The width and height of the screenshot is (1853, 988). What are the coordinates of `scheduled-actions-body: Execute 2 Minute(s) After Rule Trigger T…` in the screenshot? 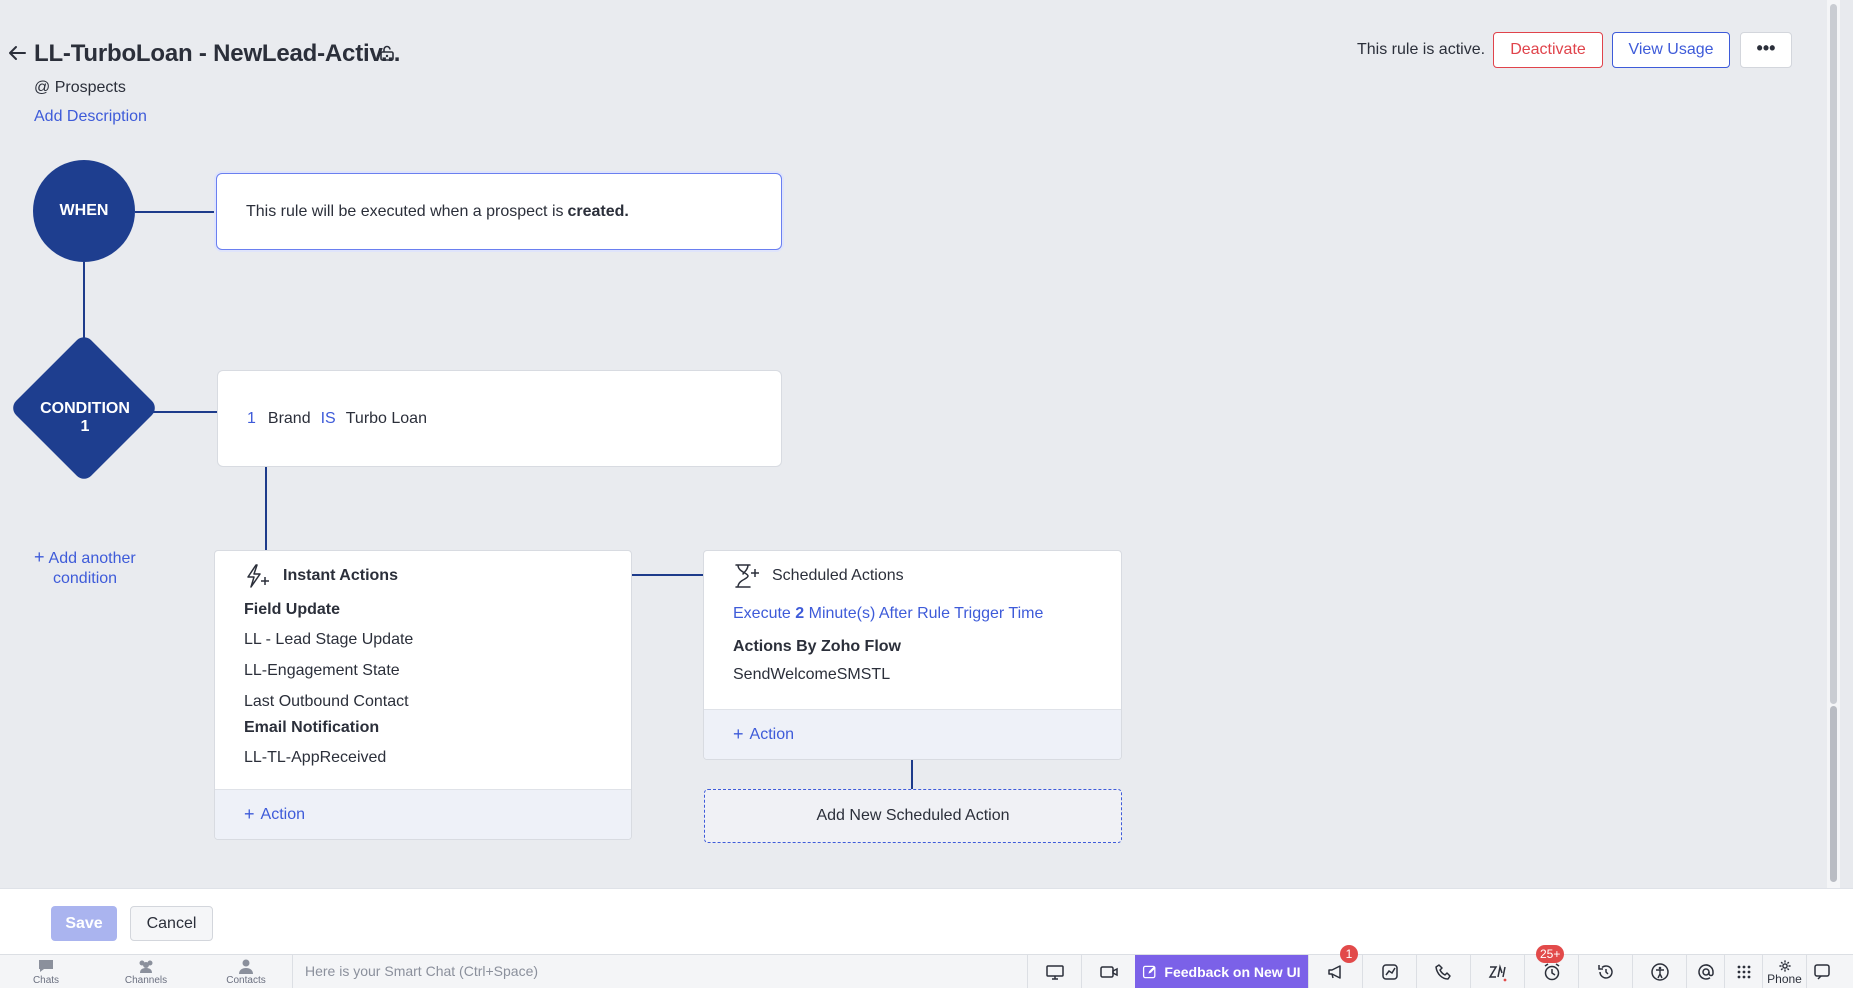 It's located at (912, 644).